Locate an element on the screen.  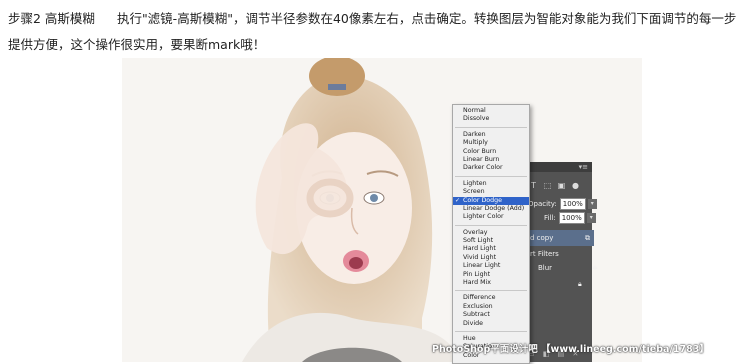
blend-mode-item-multiply: Multiply is located at coordinates (491, 143).